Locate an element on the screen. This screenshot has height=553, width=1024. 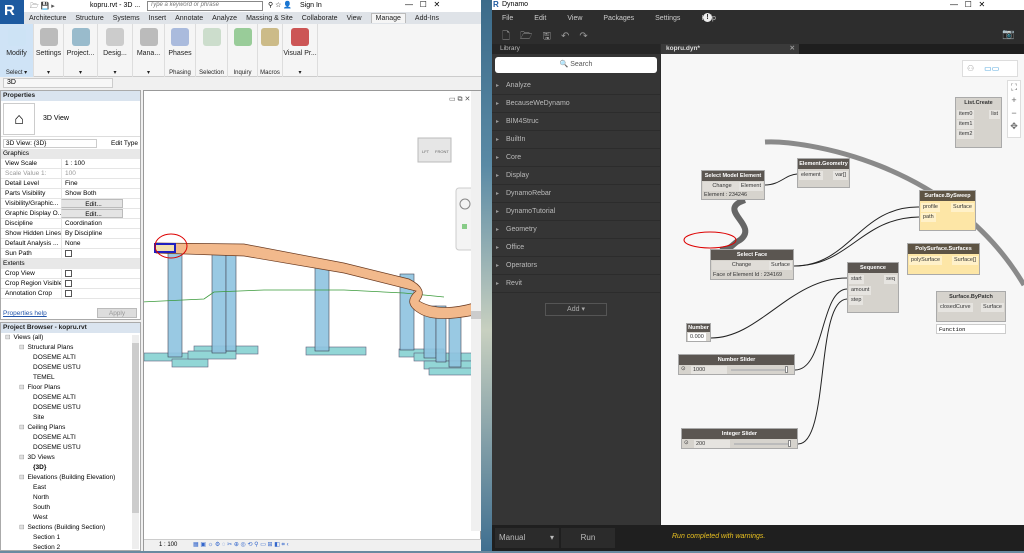
input-port: start is located at coordinates (856, 279).